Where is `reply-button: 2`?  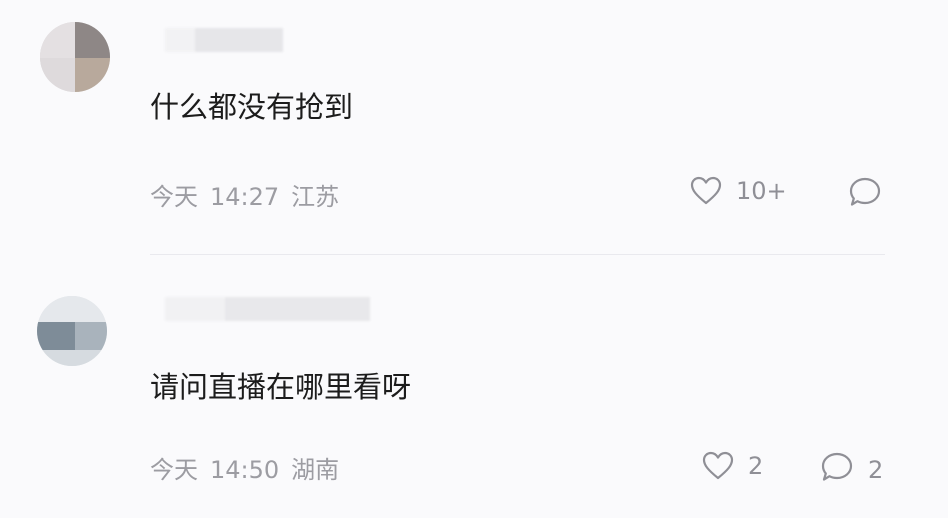 reply-button: 2 is located at coordinates (851, 470).